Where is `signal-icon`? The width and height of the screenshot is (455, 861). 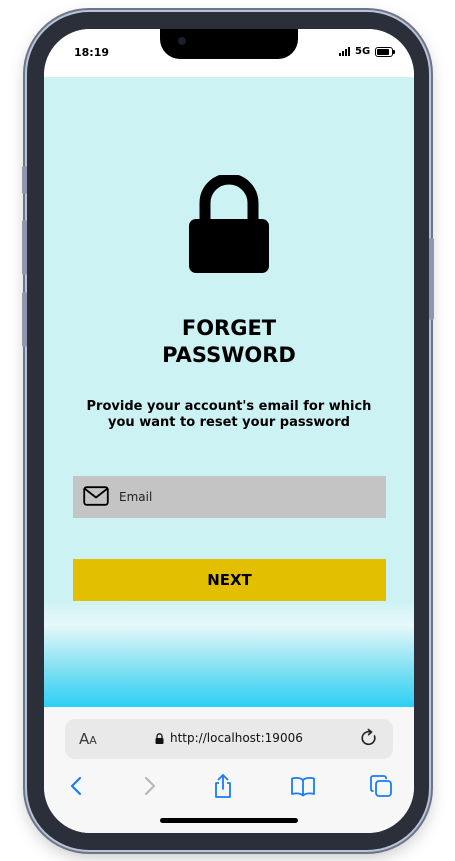 signal-icon is located at coordinates (344, 51).